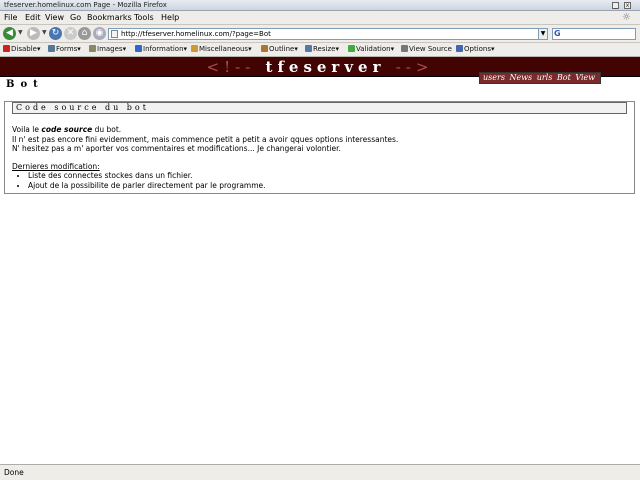 Image resolution: width=640 pixels, height=480 pixels. Describe the element at coordinates (404, 48) in the screenshot. I see `view-source-icon` at that location.